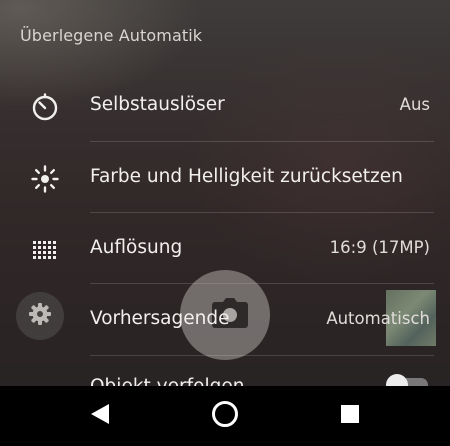  I want to click on setting-value: Aus, so click(414, 104).